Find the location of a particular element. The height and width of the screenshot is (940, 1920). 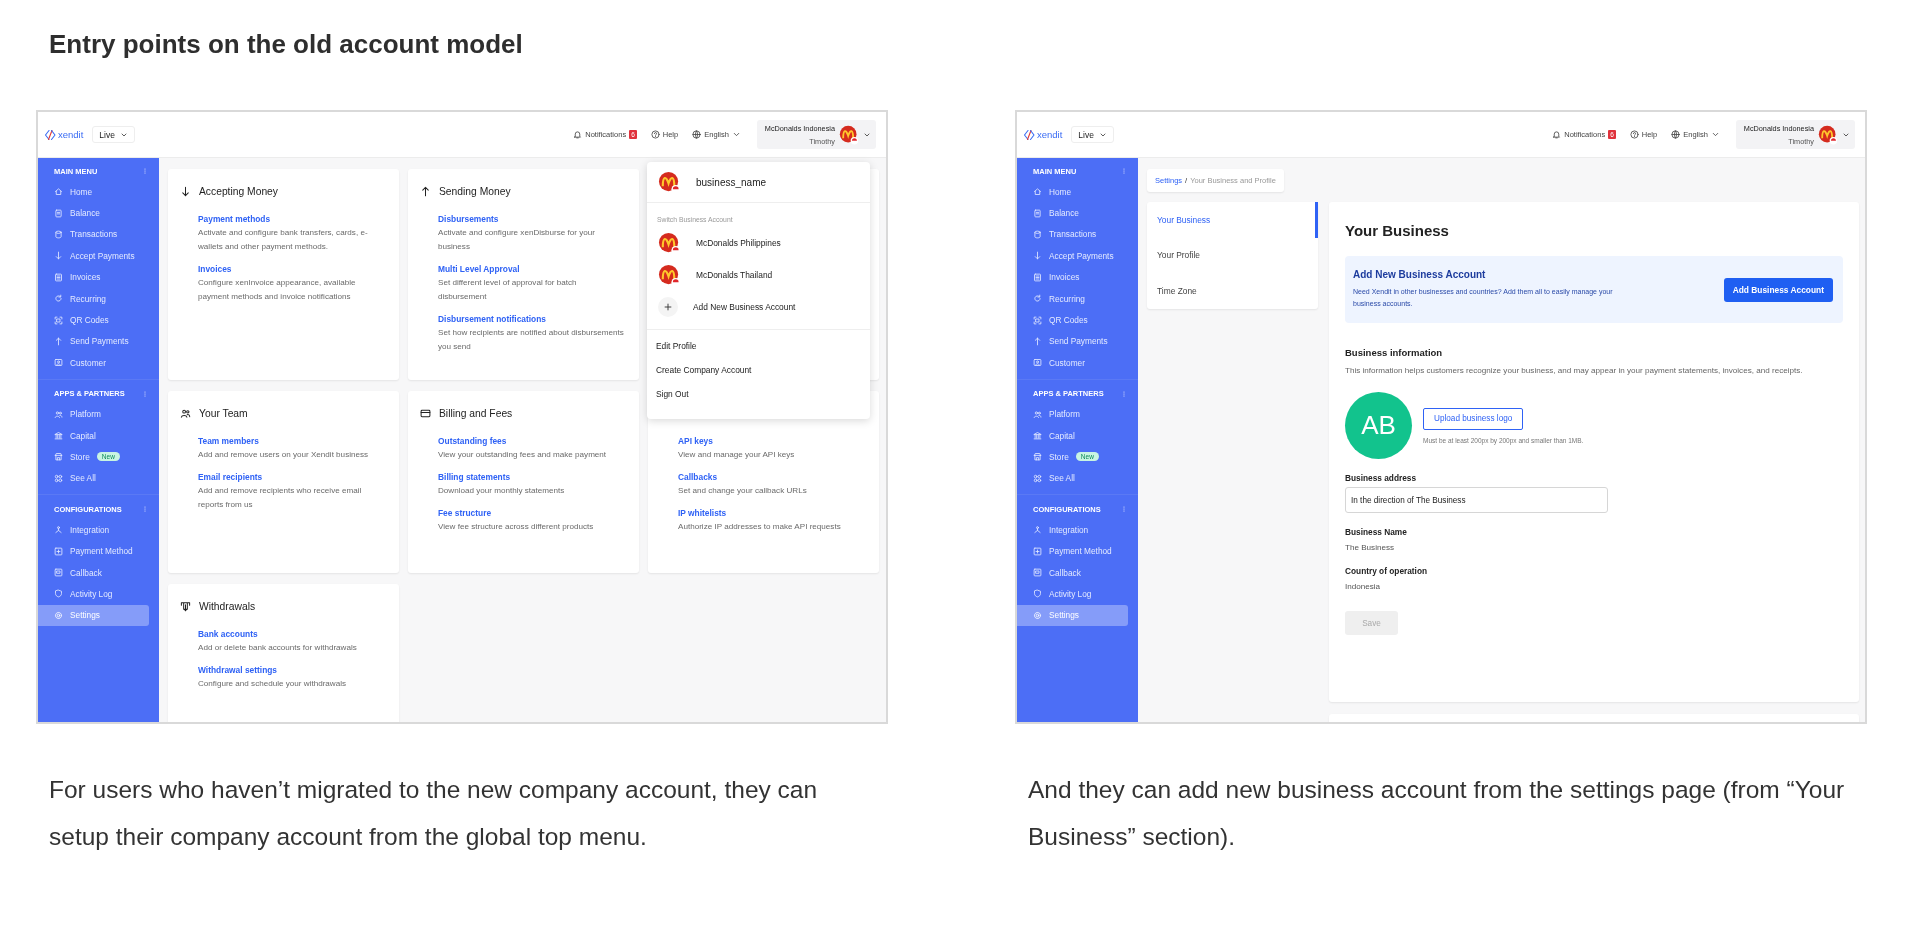

address-field: In the direction of The Business is located at coordinates (1476, 500).